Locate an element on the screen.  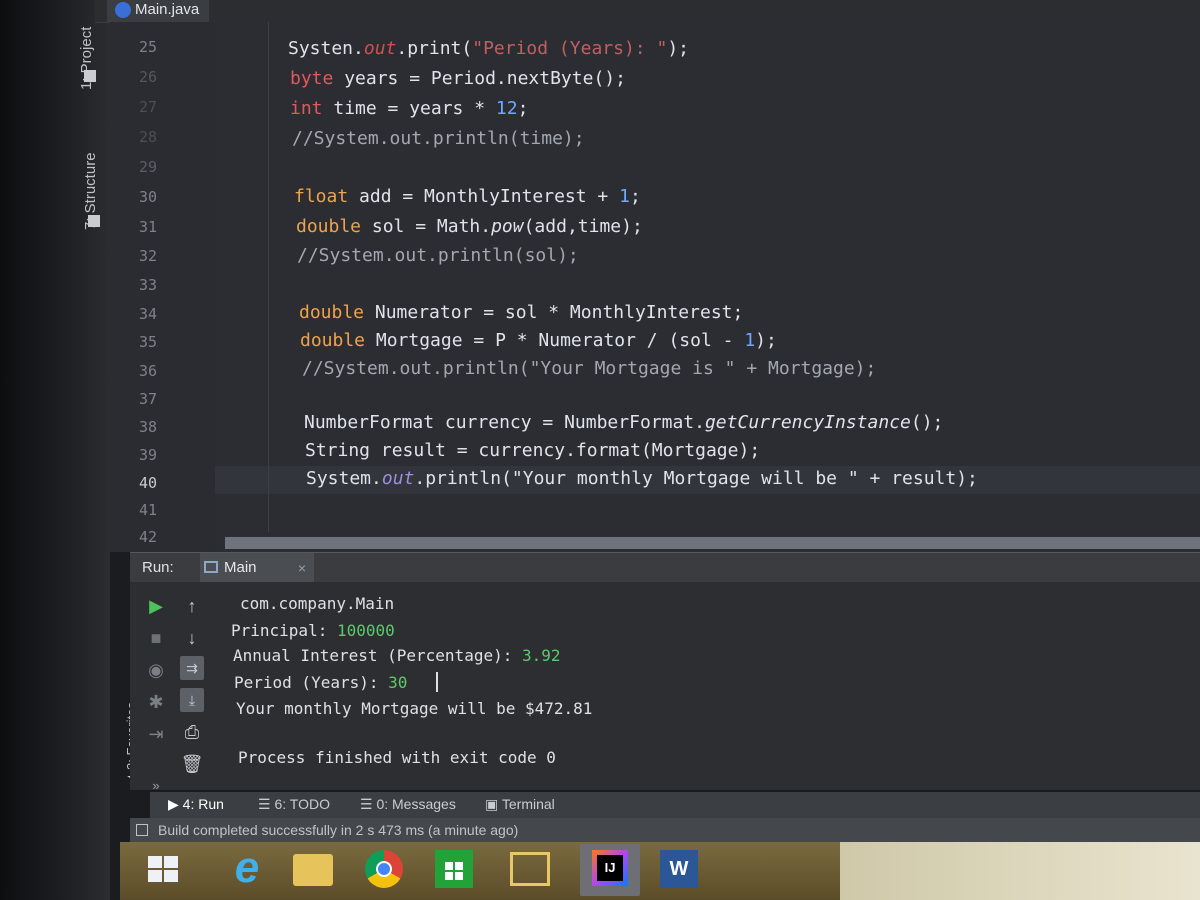
editor-horizontal-scrollbar is located at coordinates (712, 543).